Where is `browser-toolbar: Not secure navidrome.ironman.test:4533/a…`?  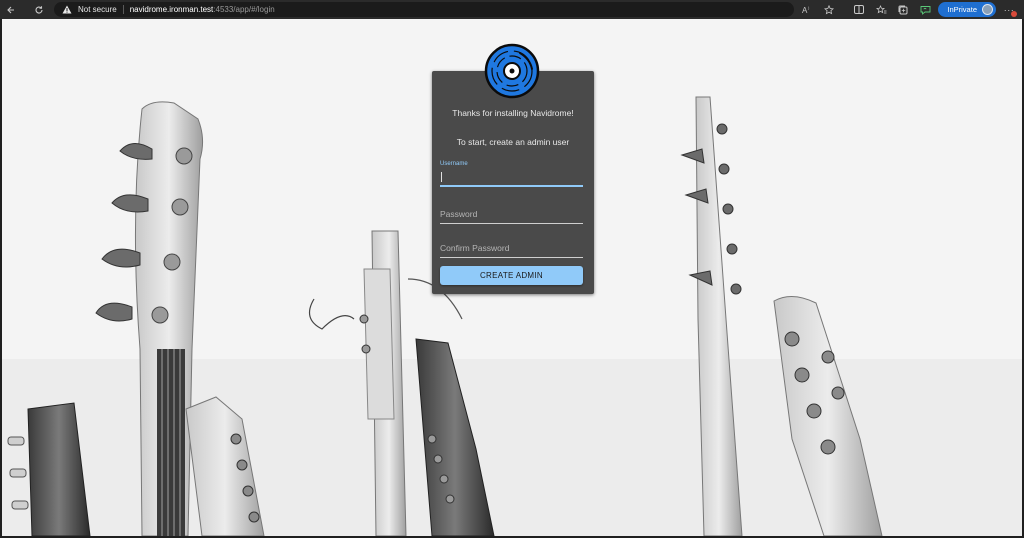
browser-toolbar: Not secure navidrome.ironman.test:4533/a… is located at coordinates (512, 9).